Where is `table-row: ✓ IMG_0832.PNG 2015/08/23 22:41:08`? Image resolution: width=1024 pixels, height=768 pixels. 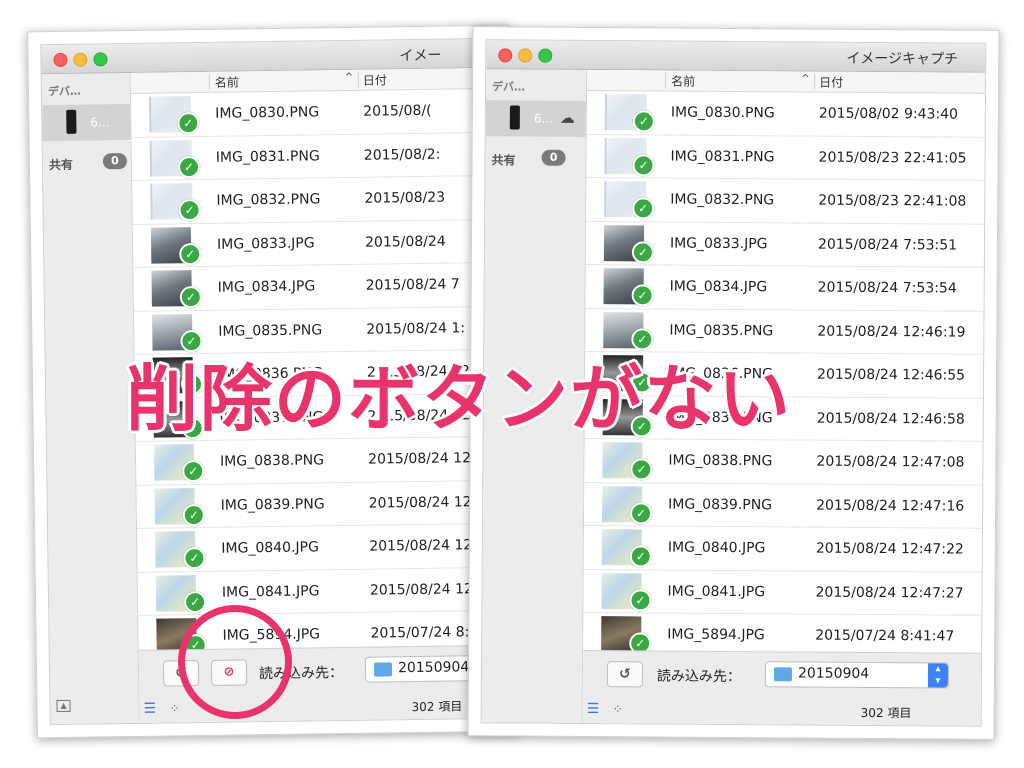 table-row: ✓ IMG_0832.PNG 2015/08/23 22:41:08 is located at coordinates (785, 201).